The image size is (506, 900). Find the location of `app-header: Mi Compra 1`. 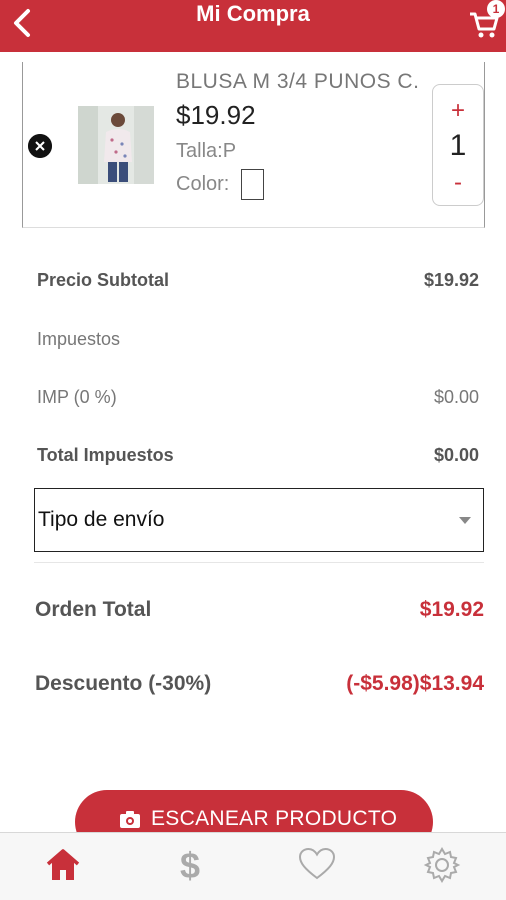

app-header: Mi Compra 1 is located at coordinates (253, 26).